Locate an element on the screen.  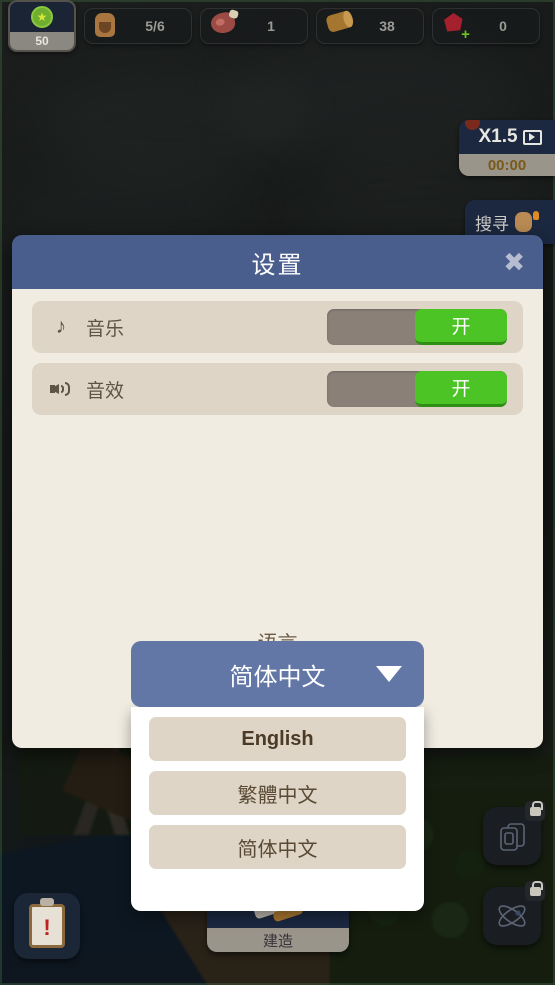
wood-value: 38 is located at coordinates (387, 26).